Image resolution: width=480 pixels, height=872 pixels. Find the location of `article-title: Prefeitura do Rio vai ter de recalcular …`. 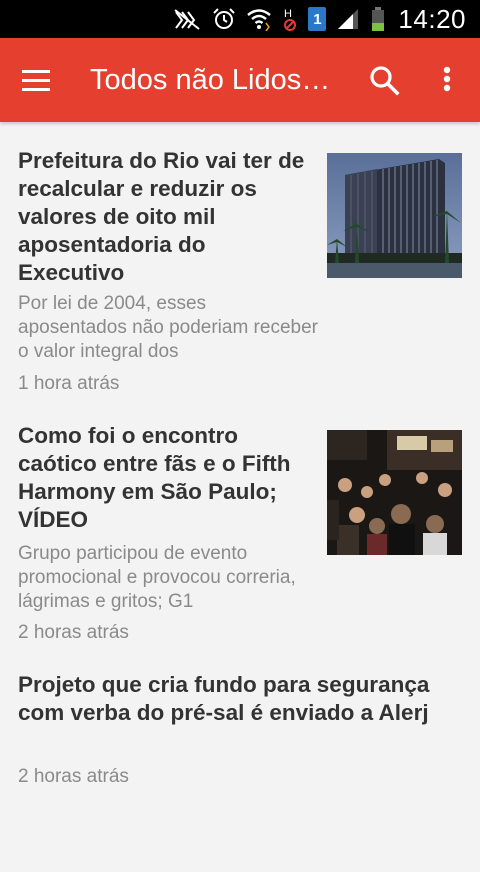

article-title: Prefeitura do Rio vai ter de recalcular … is located at coordinates (168, 217).